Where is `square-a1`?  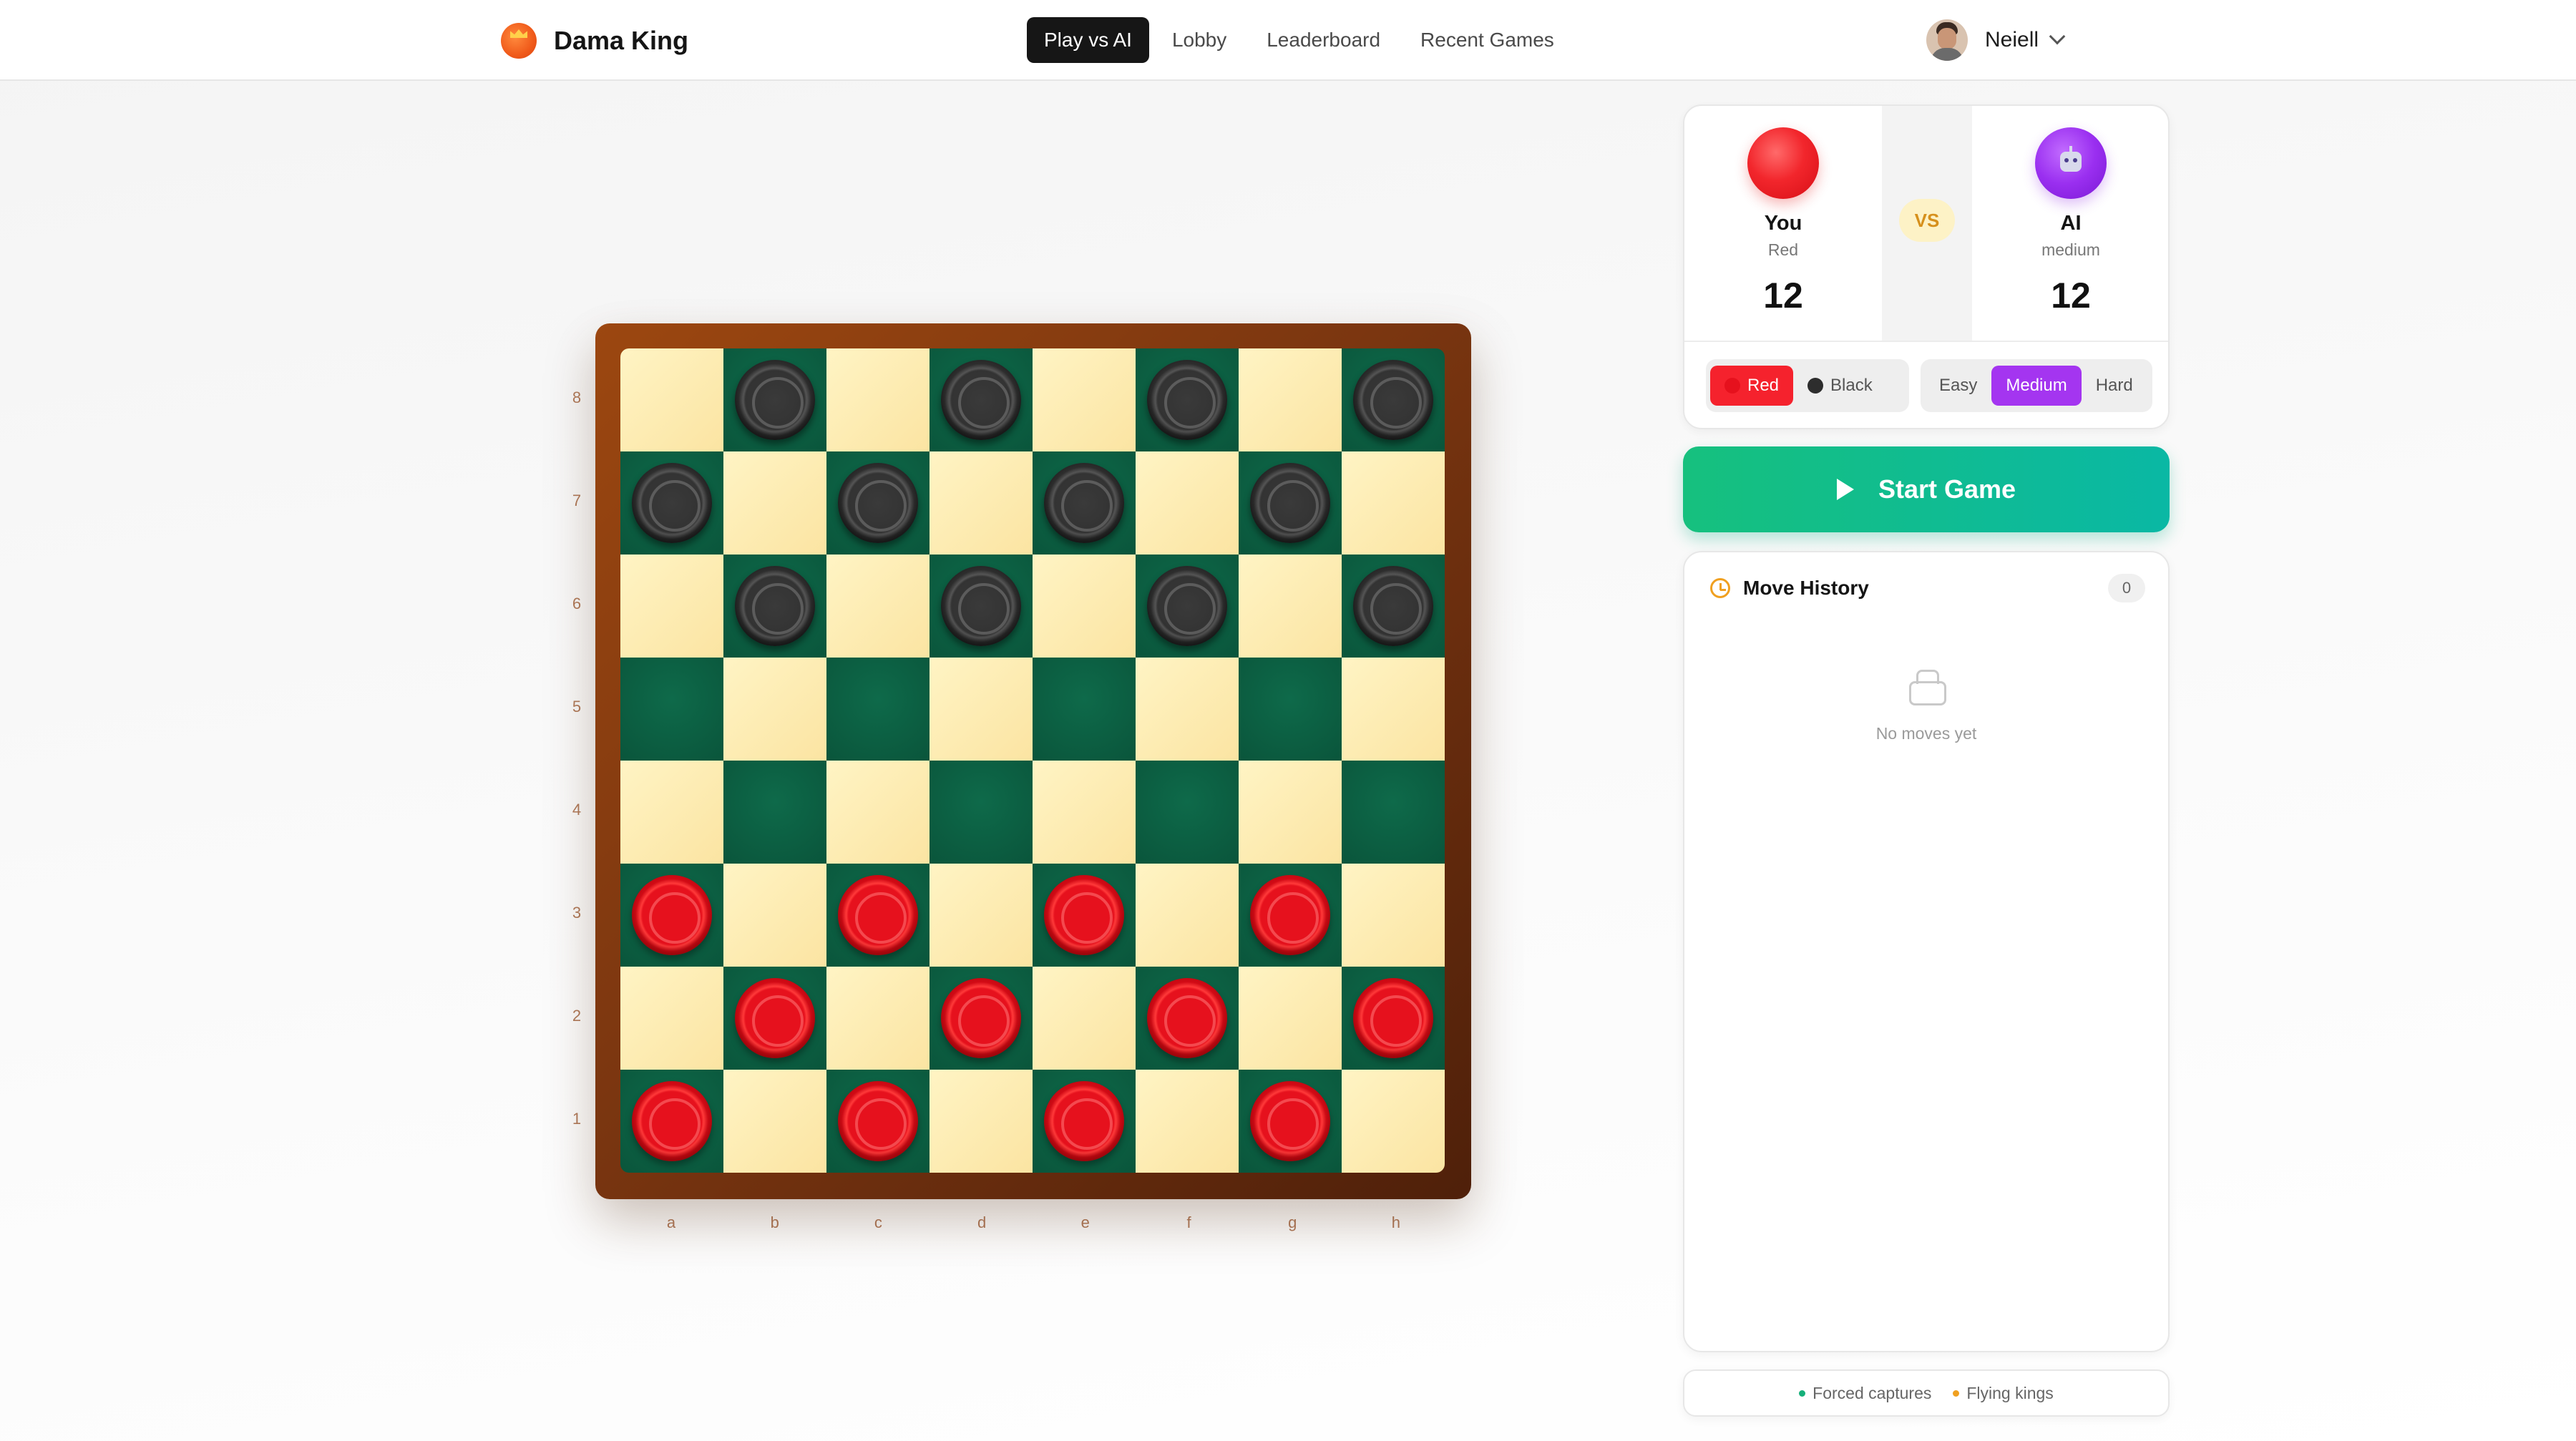 square-a1 is located at coordinates (671, 1121).